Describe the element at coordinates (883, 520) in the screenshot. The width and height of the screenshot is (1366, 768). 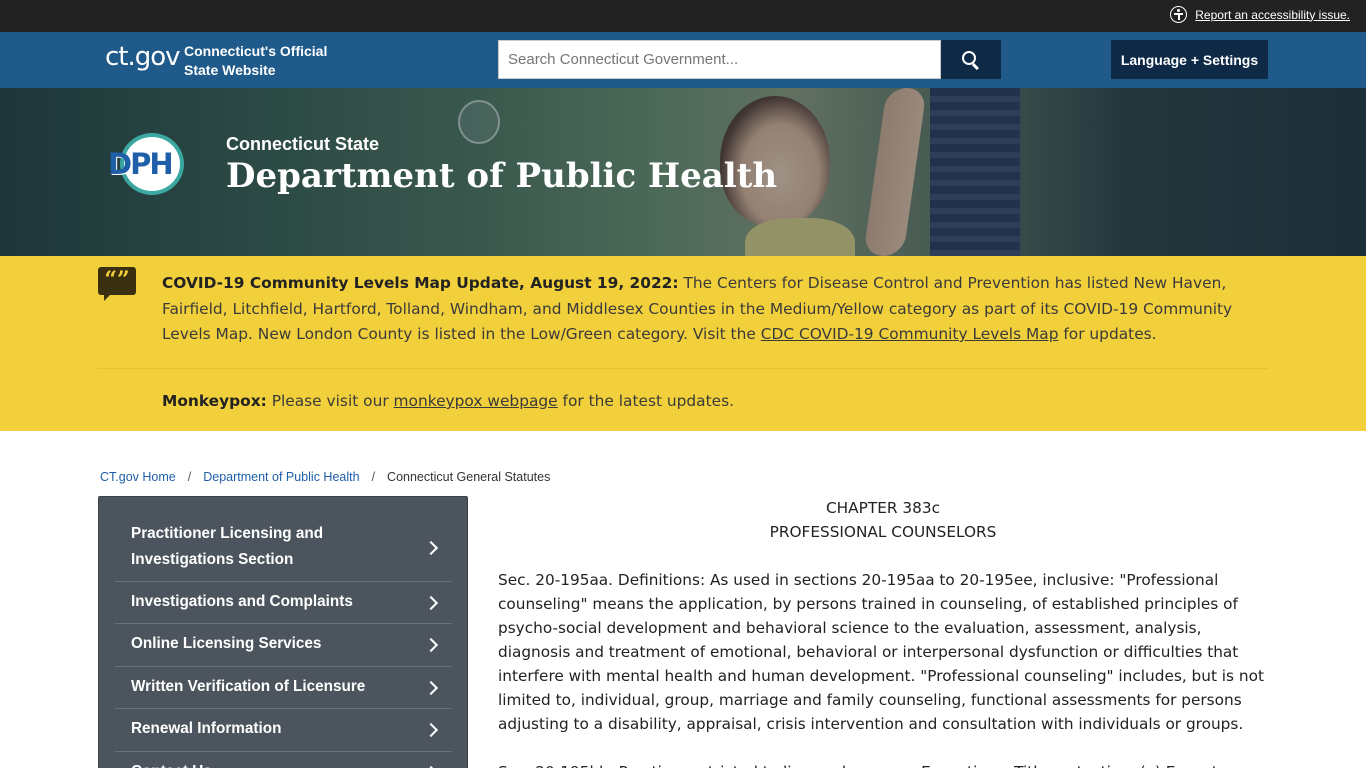
I see `chapter-heading: CHAPTER 383c PROFESSIONAL COUNSELORS` at that location.